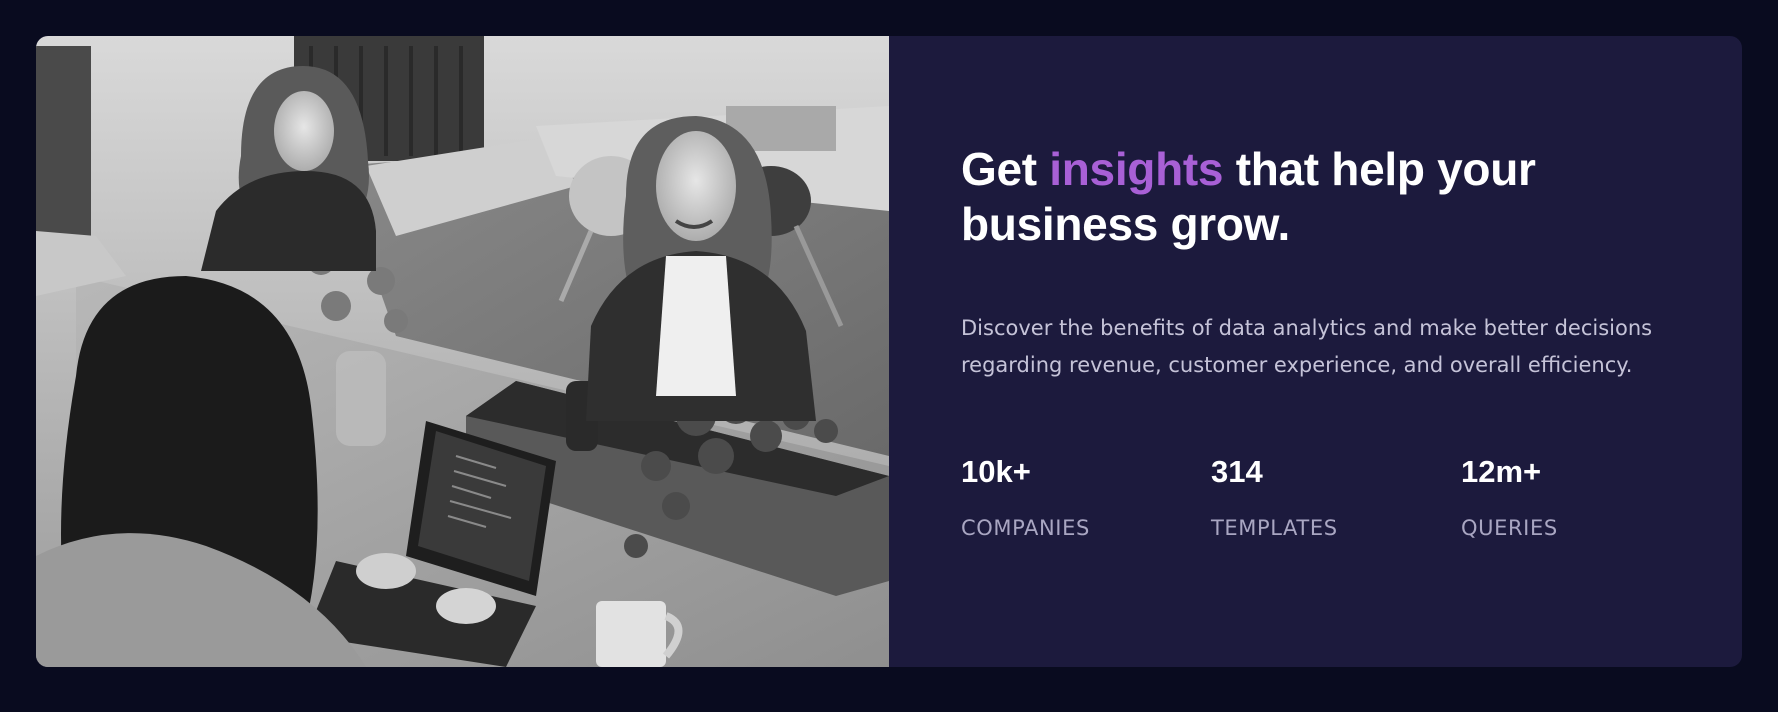 This screenshot has height=712, width=1778. What do you see at coordinates (1136, 169) in the screenshot?
I see `headline-highlight: insights` at bounding box center [1136, 169].